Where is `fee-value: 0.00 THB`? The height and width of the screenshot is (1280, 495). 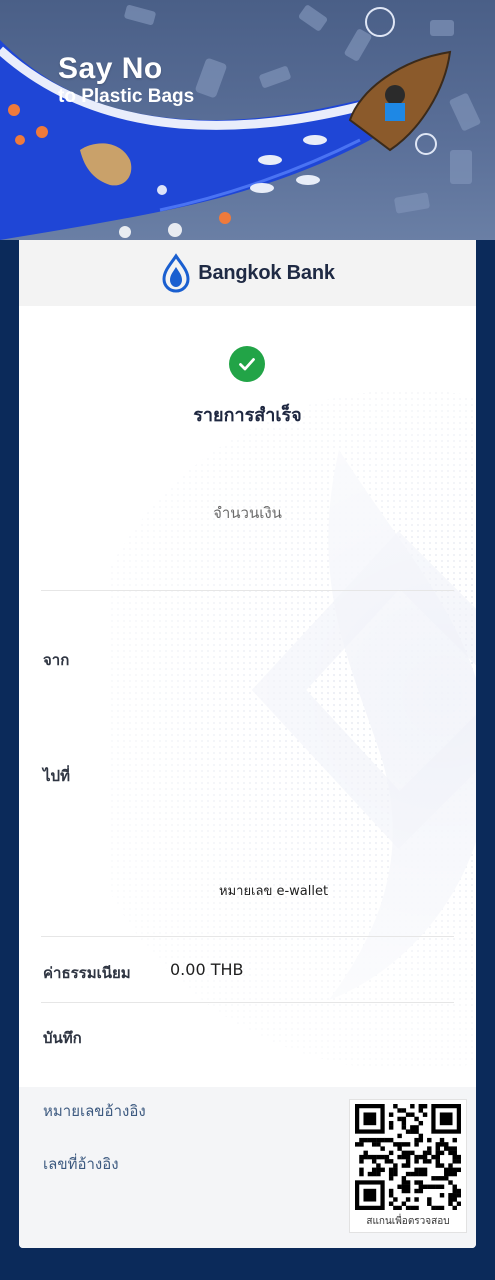
fee-value: 0.00 THB is located at coordinates (207, 969).